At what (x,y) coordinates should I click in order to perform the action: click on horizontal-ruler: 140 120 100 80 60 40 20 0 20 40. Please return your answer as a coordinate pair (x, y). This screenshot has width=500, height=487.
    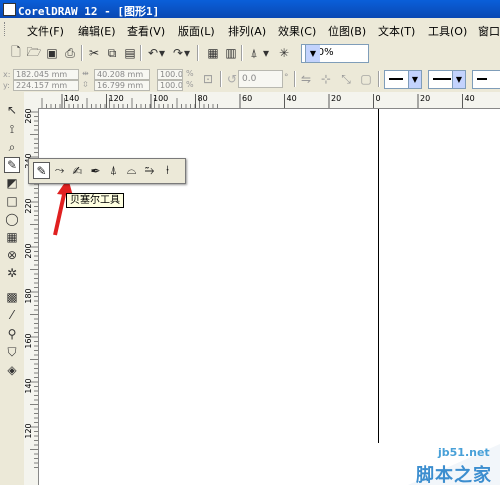
    Looking at the image, I should click on (262, 100).